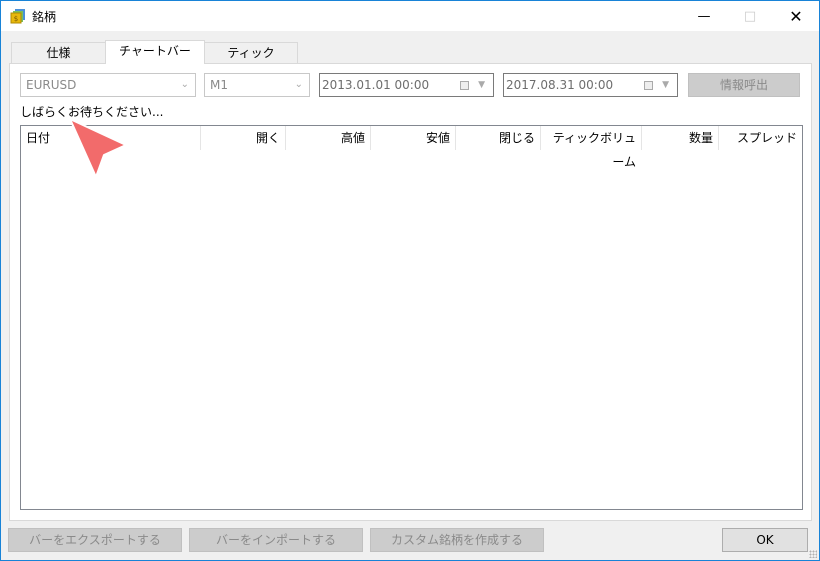 The width and height of the screenshot is (820, 561). Describe the element at coordinates (51, 85) in the screenshot. I see `symbol-value: EURUSD` at that location.